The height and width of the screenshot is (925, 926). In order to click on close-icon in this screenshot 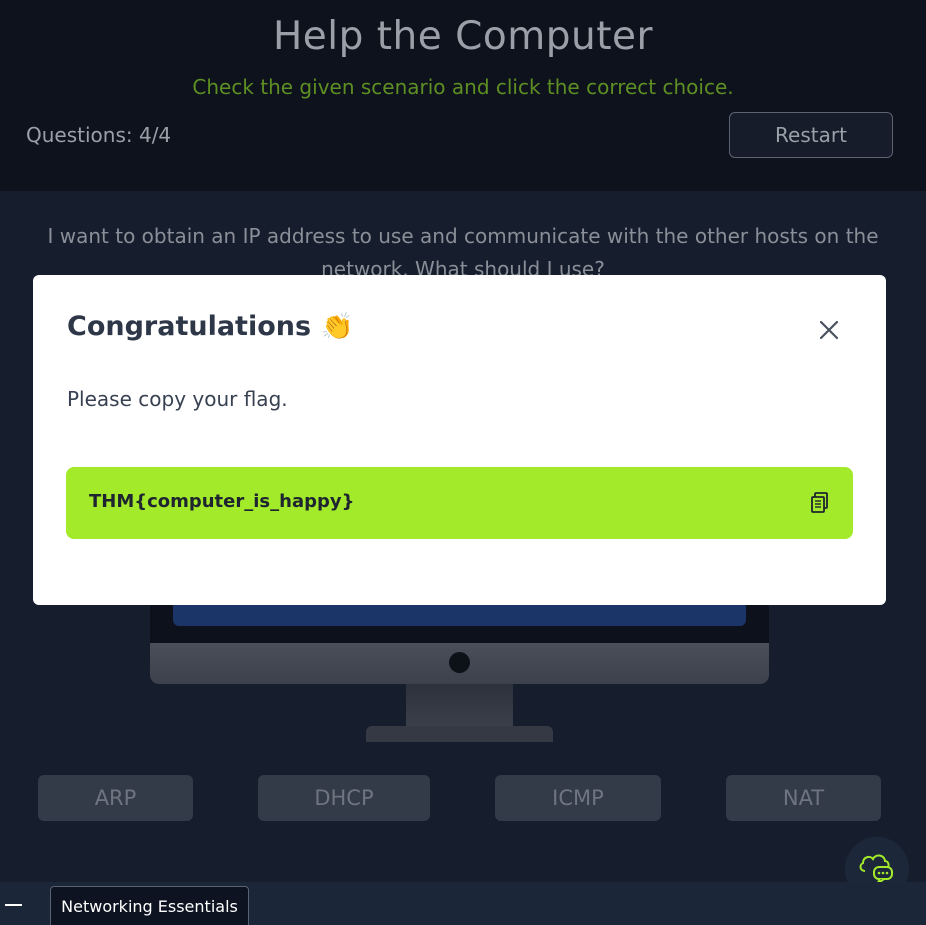, I will do `click(829, 330)`.